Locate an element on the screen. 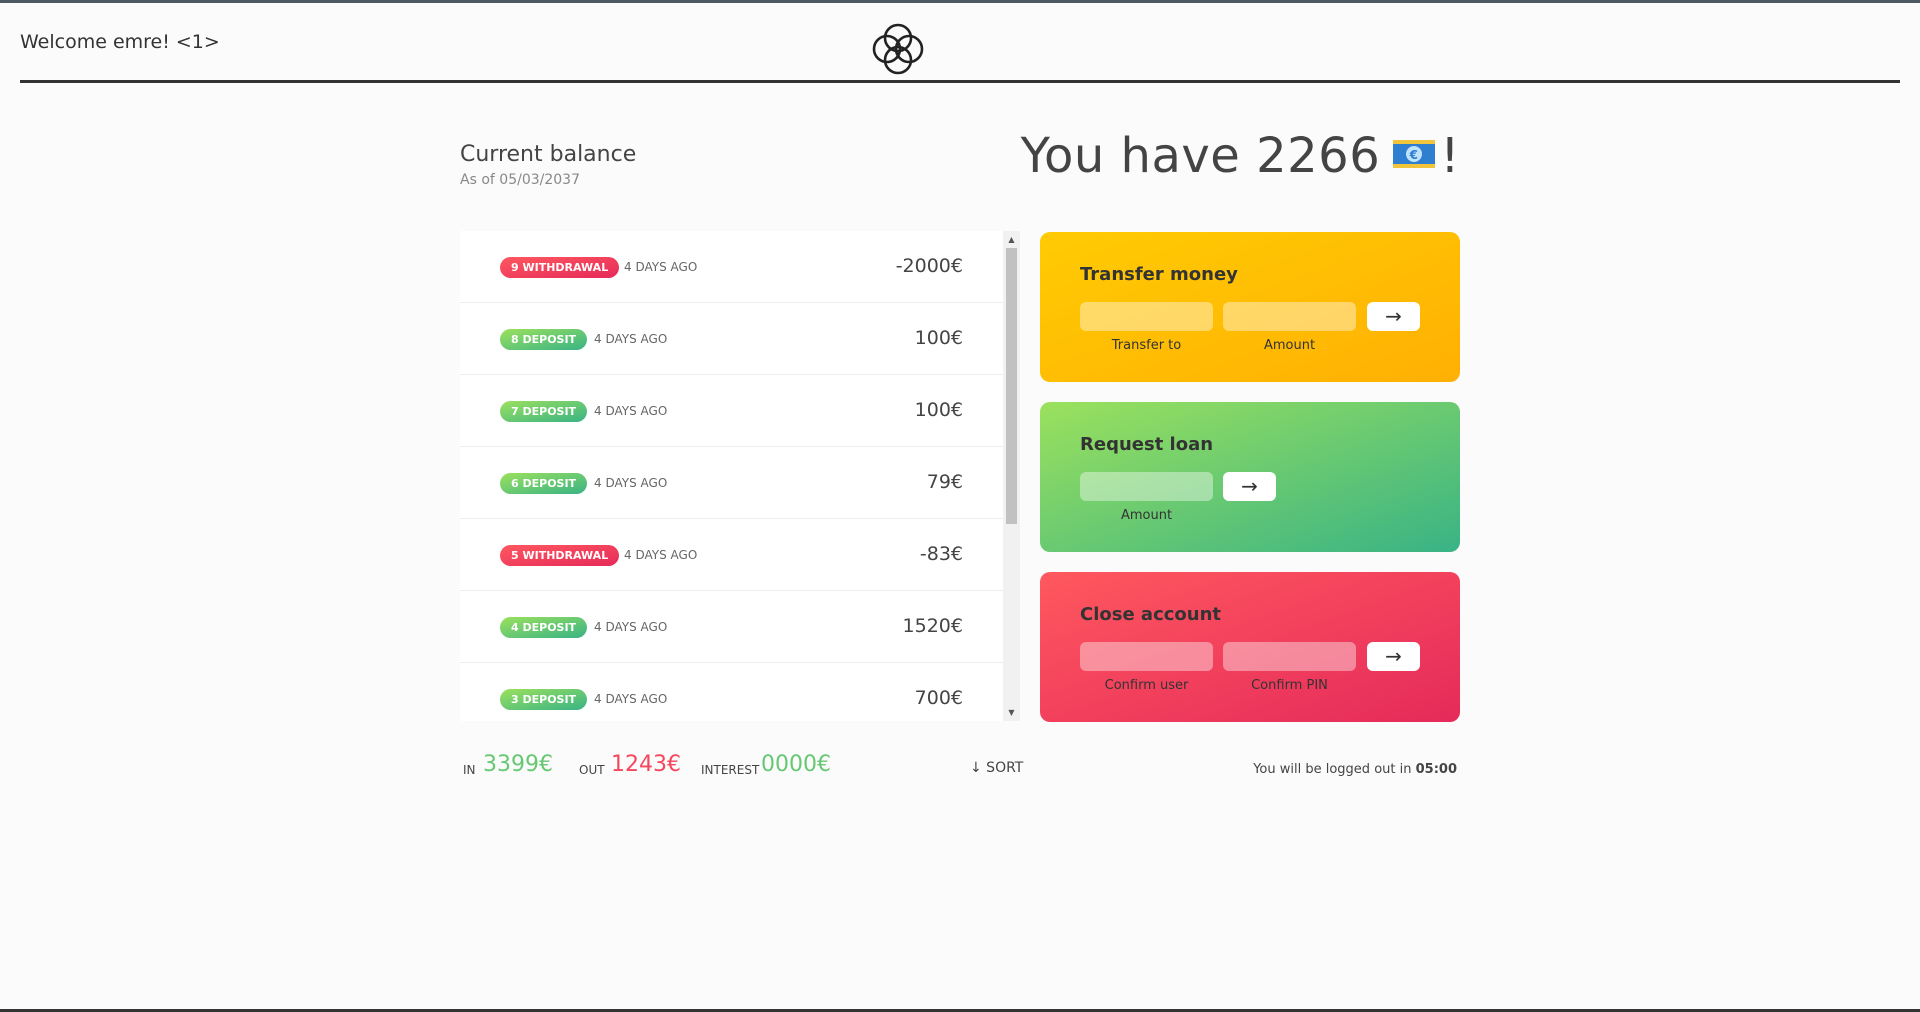  logout-timer-text: You will be logged out in is located at coordinates (1332, 769).